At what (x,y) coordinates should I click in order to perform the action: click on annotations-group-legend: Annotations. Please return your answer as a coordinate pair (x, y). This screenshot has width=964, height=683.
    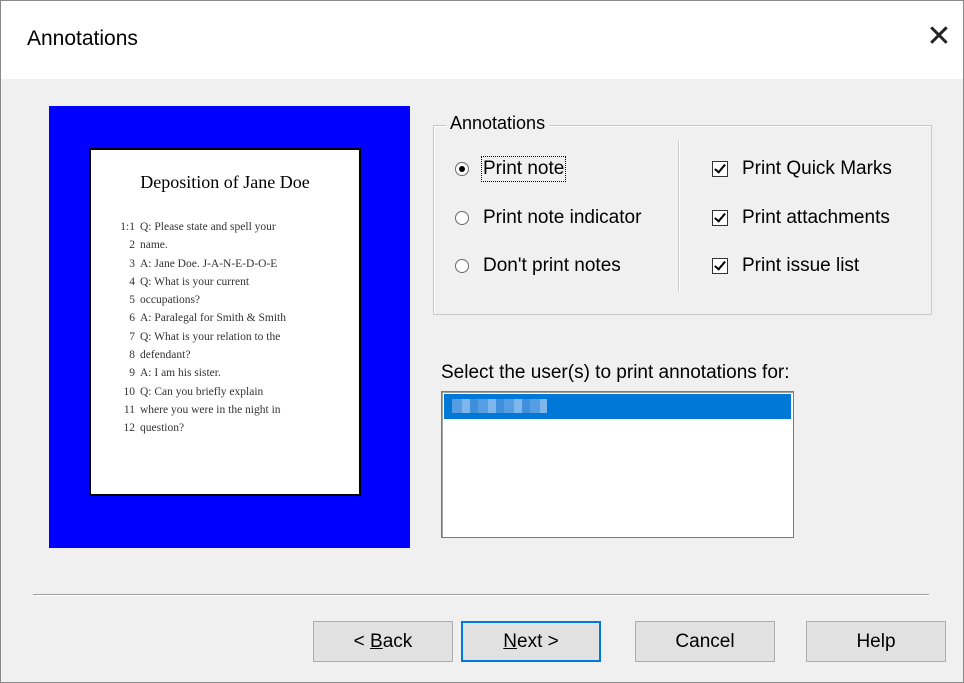
    Looking at the image, I should click on (498, 123).